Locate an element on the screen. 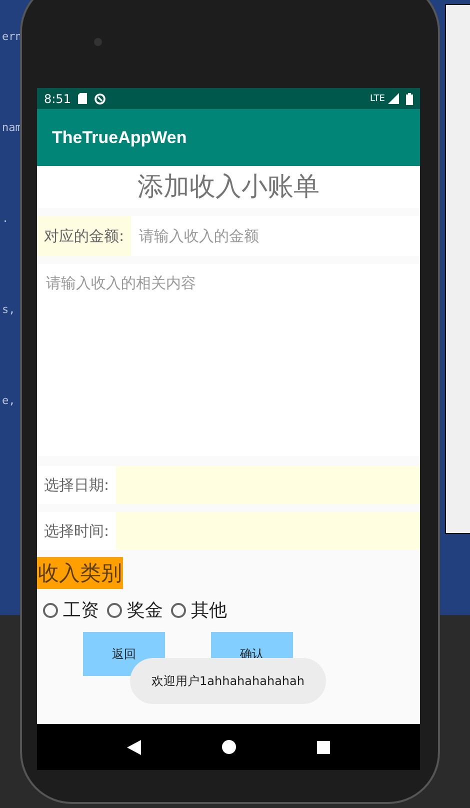 The image size is (470, 808). time-label: 选择时间: is located at coordinates (76, 531).